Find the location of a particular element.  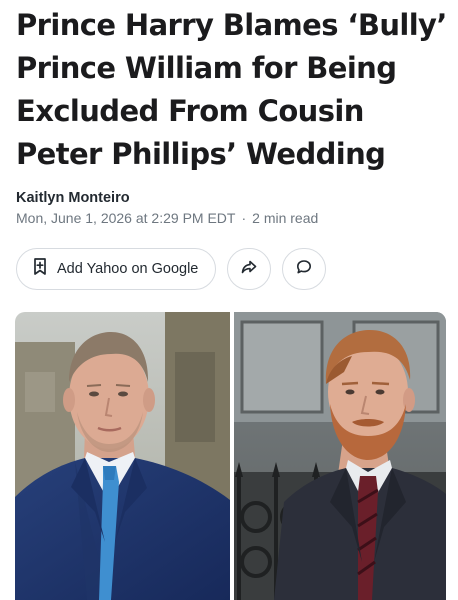

headline-line: Prince William for Being is located at coordinates (206, 68).